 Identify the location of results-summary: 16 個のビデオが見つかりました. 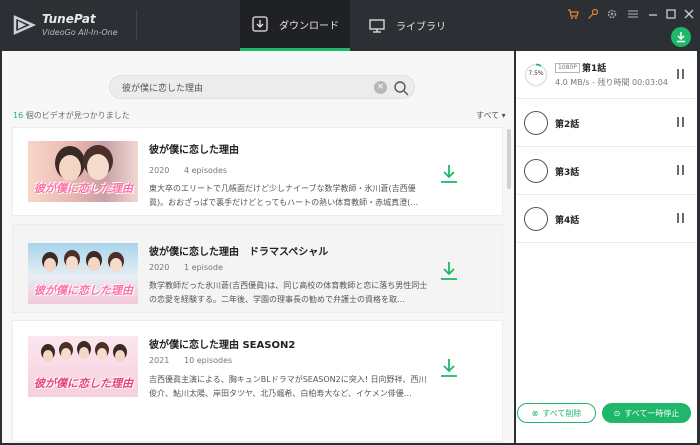
(71, 115).